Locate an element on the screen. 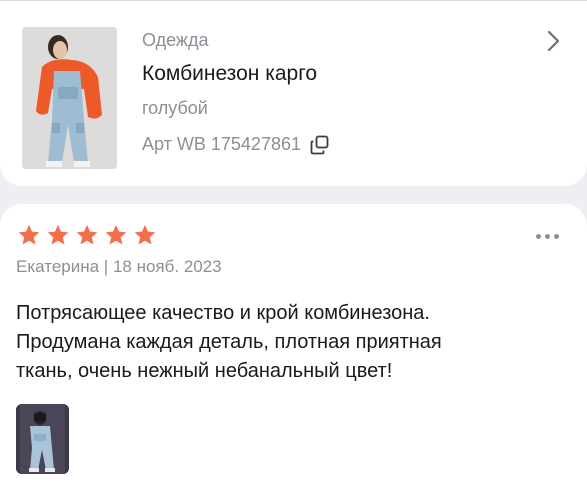 Image resolution: width=587 pixels, height=494 pixels. review-text-line: Потрясающее качество и крой комбинезона. is located at coordinates (223, 313).